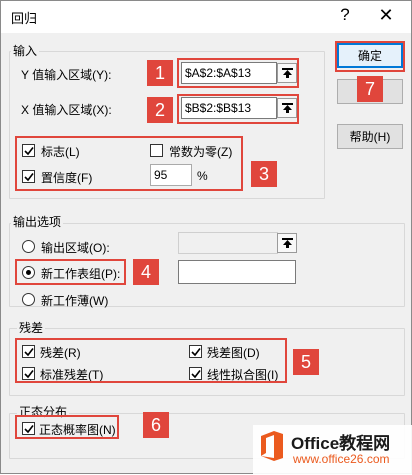 Image resolution: width=412 pixels, height=475 pixels. I want to click on callout-badge-6: 6, so click(156, 425).